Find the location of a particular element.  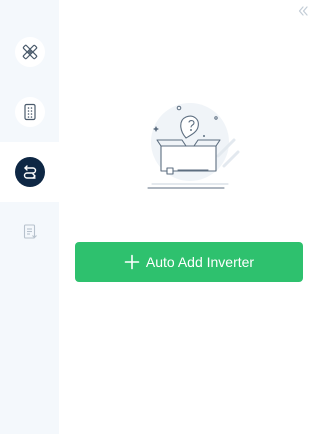

link-icon is located at coordinates (29, 172).